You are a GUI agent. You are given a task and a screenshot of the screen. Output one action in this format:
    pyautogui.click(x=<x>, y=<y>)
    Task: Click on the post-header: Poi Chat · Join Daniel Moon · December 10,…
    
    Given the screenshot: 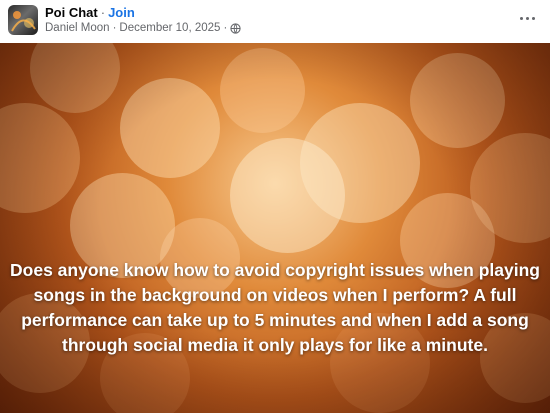 What is the action you would take?
    pyautogui.click(x=275, y=21)
    